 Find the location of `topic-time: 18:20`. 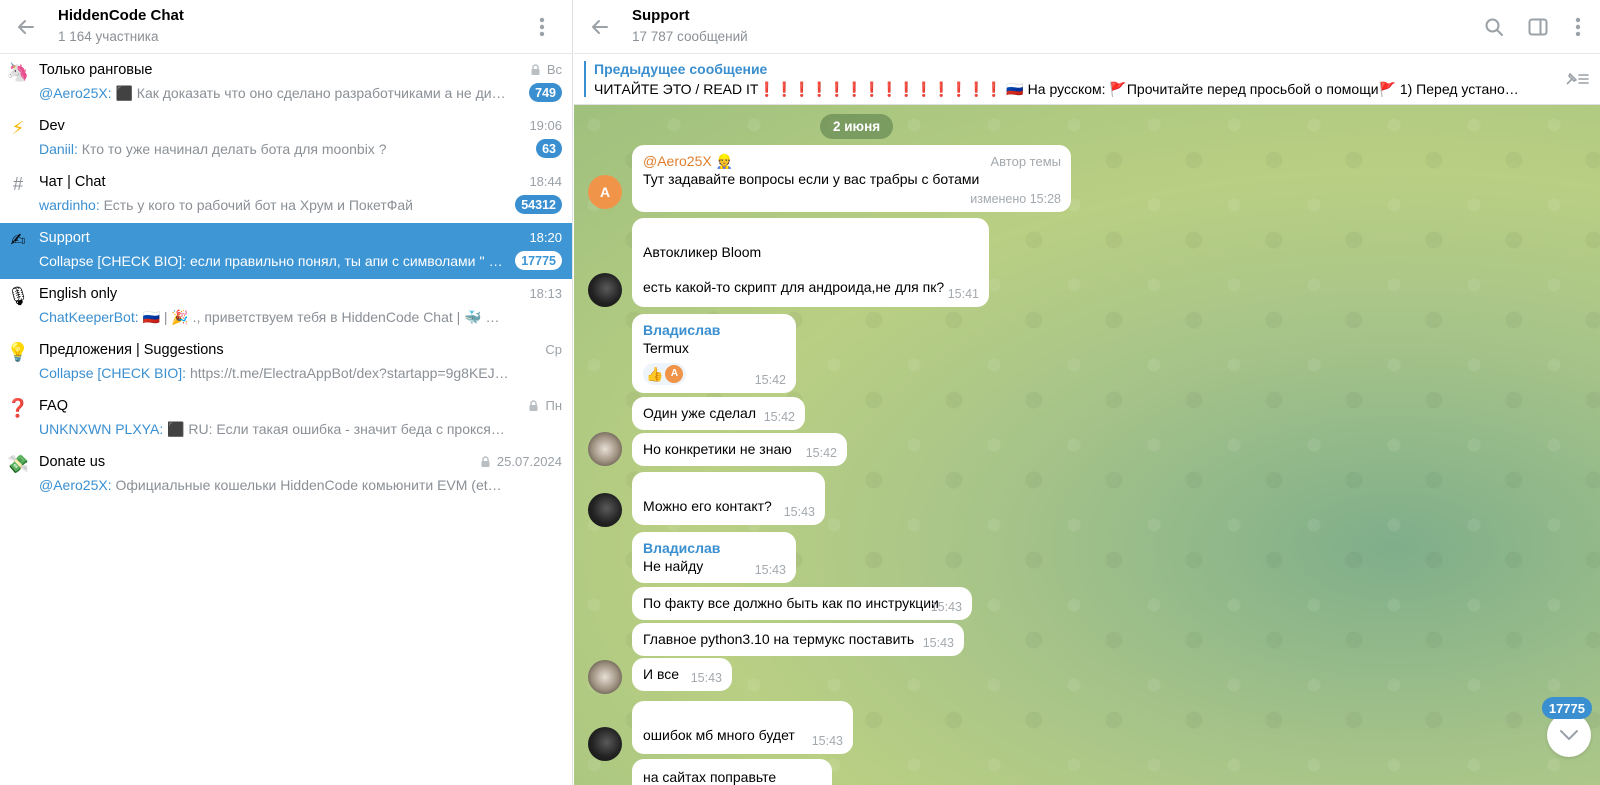

topic-time: 18:20 is located at coordinates (545, 237).